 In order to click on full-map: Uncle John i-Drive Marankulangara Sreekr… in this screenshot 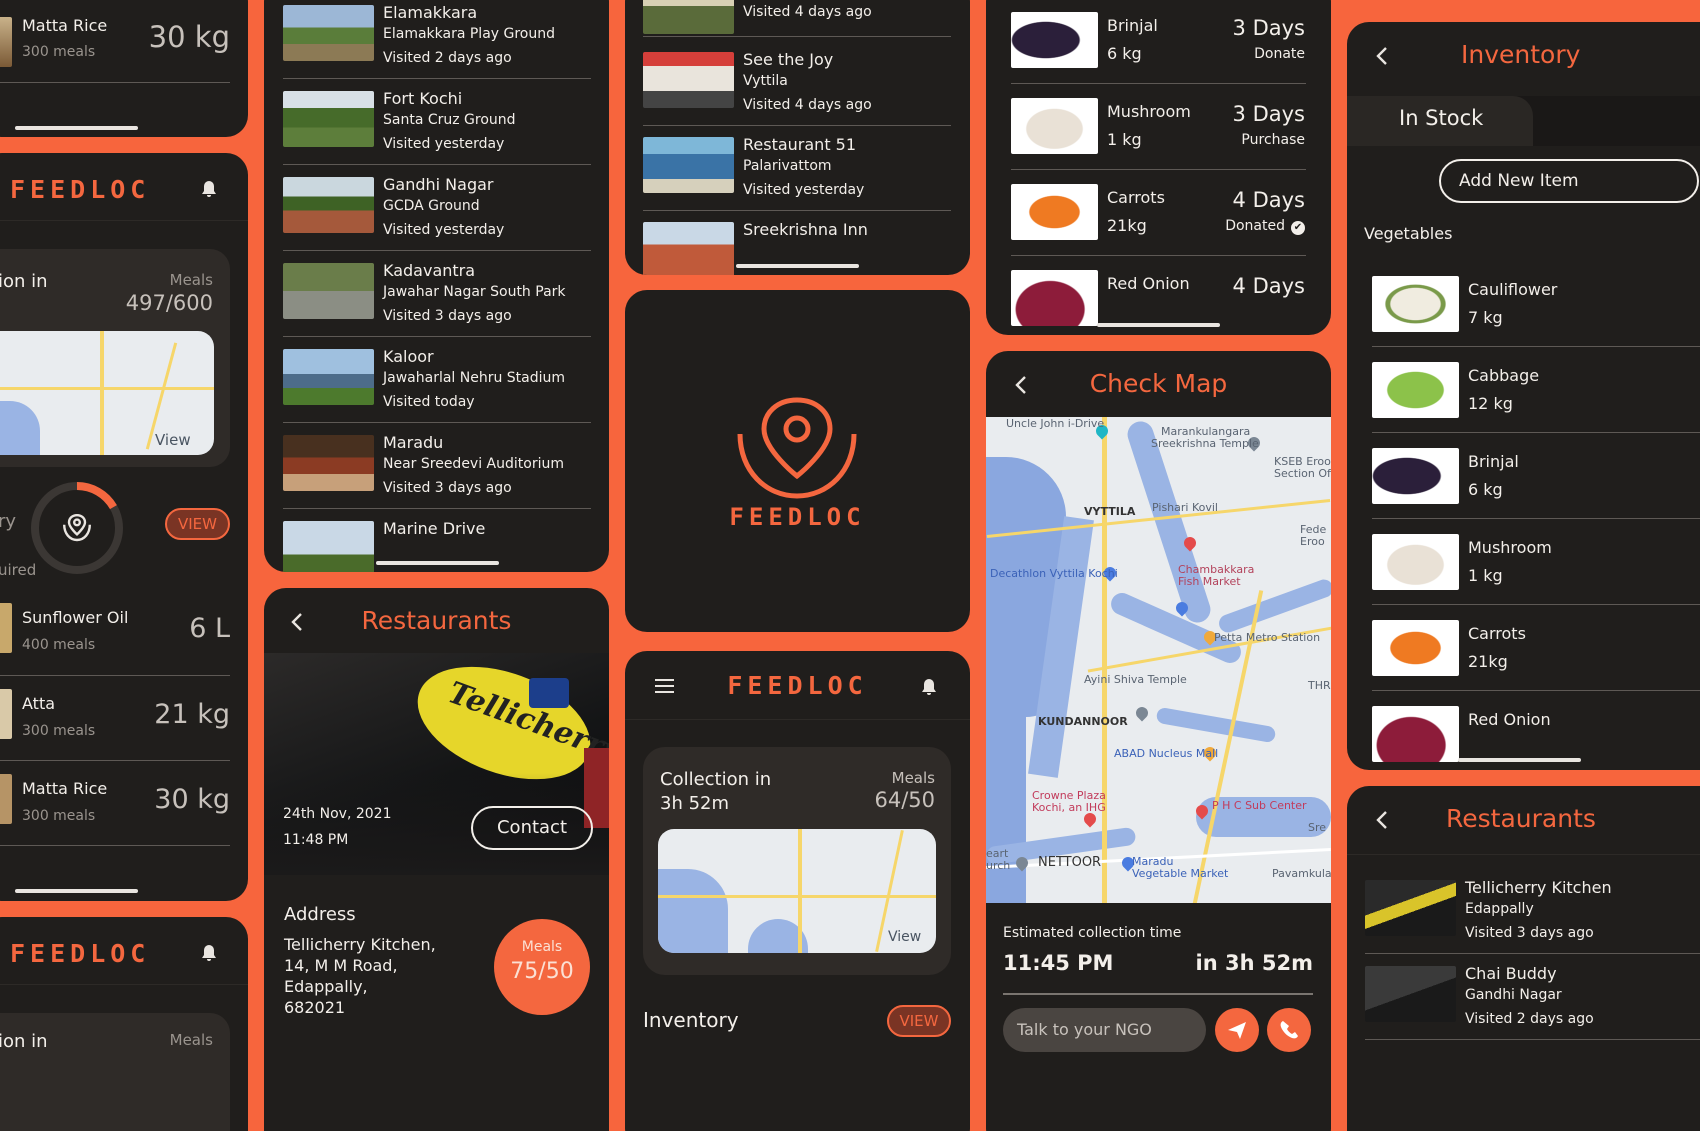, I will do `click(1158, 660)`.